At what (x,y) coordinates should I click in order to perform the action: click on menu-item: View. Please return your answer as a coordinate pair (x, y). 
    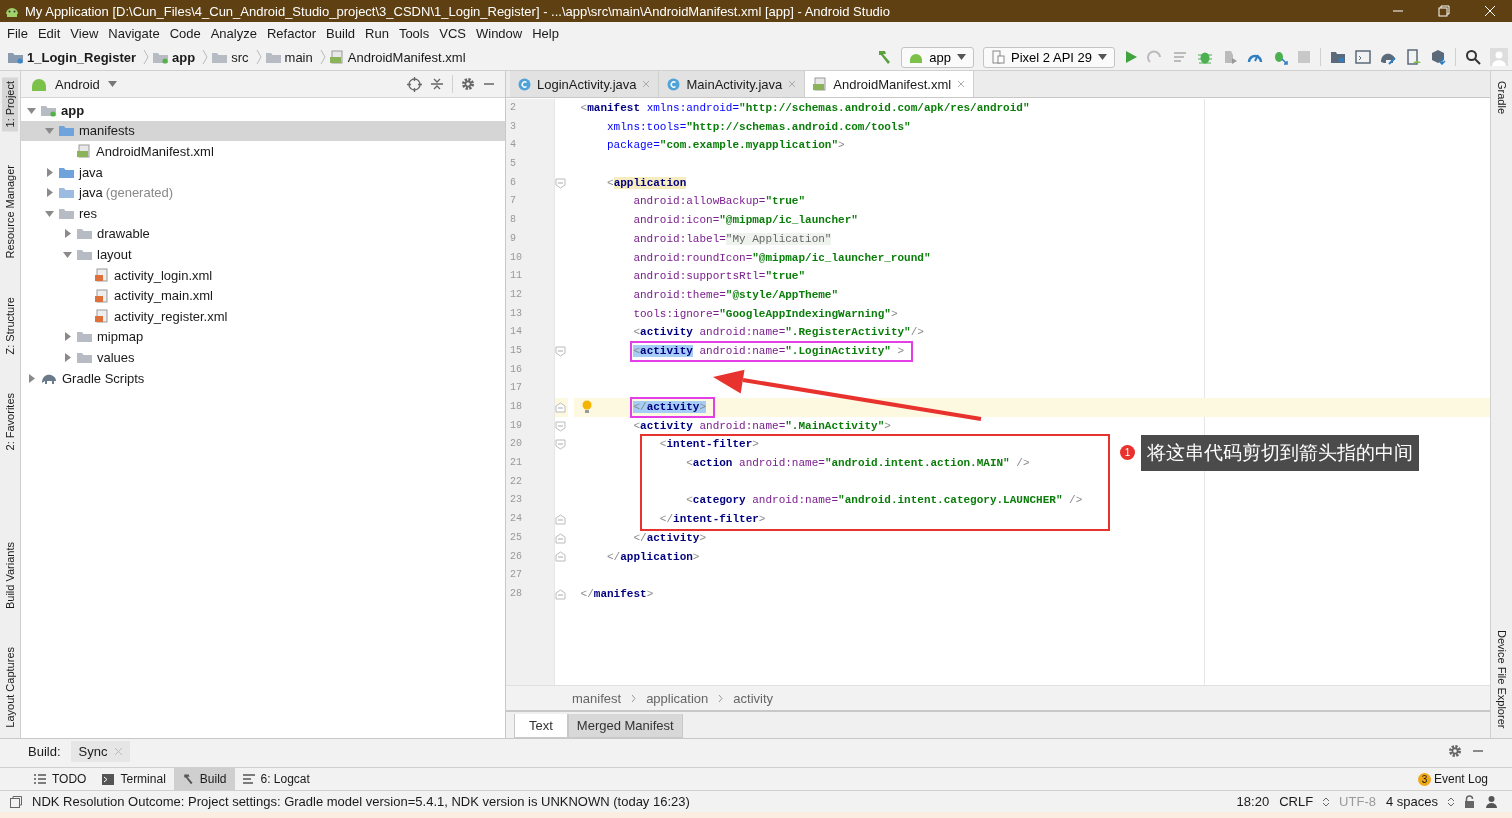
    Looking at the image, I should click on (84, 33).